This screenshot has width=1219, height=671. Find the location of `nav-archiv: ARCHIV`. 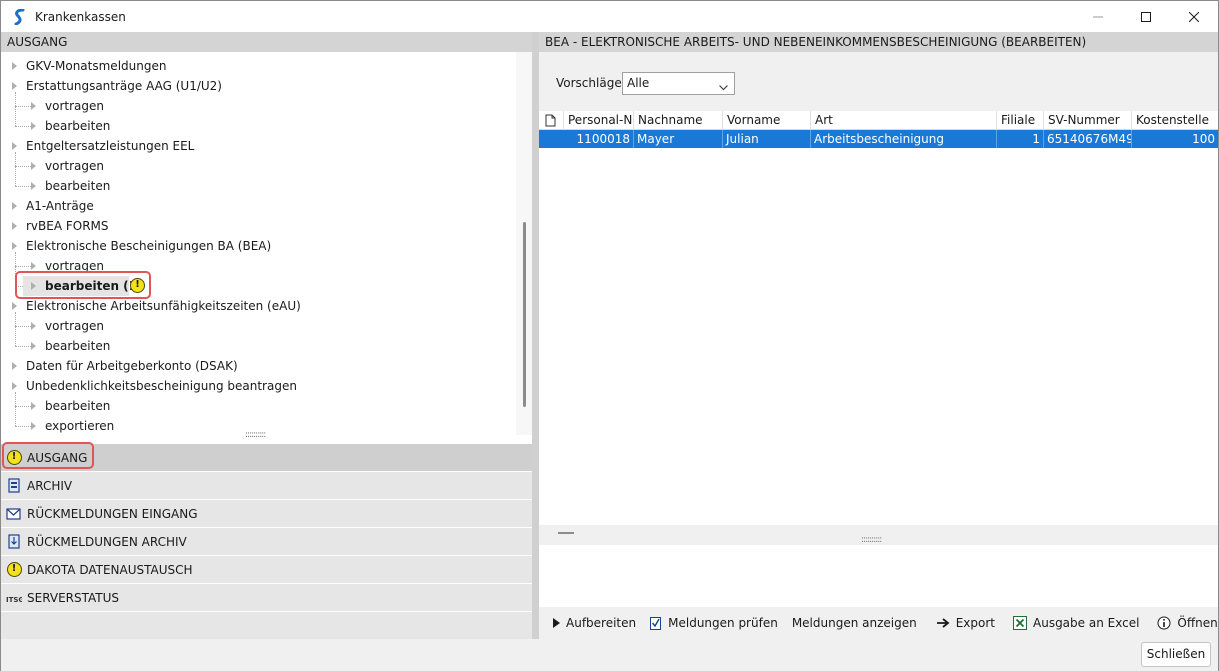

nav-archiv: ARCHIV is located at coordinates (266, 486).